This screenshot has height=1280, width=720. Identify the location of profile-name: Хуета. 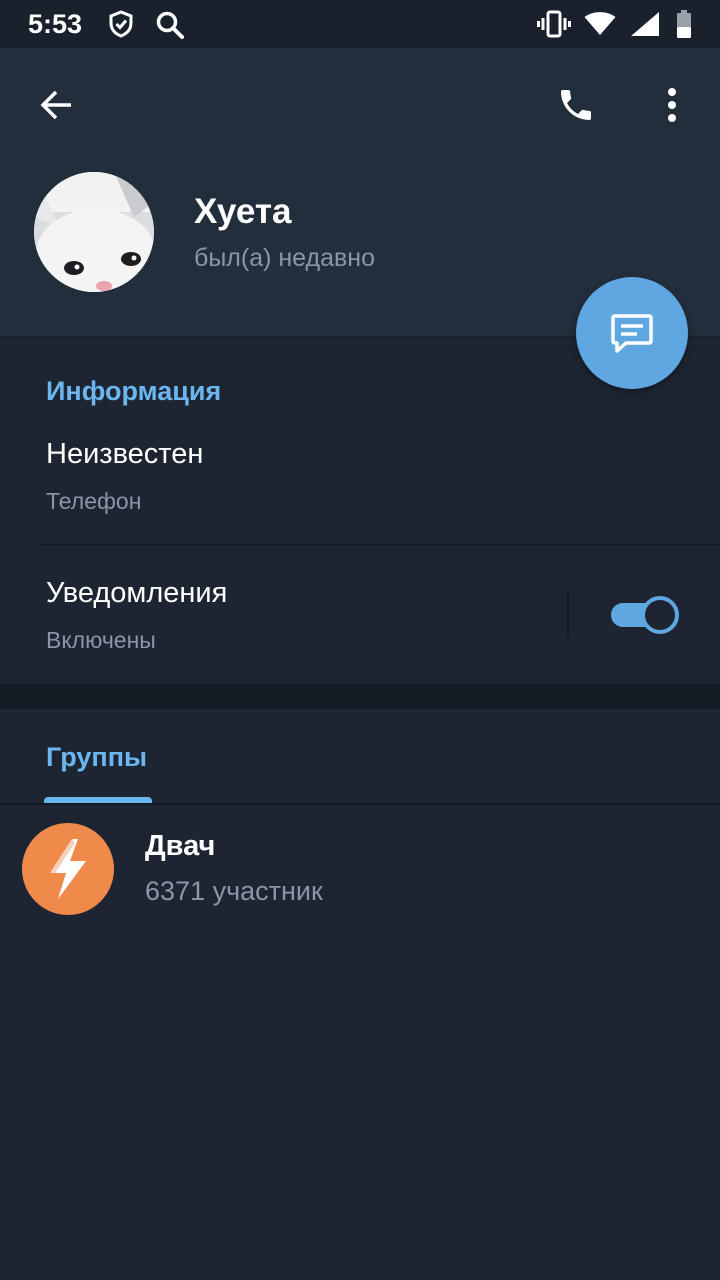
(243, 211).